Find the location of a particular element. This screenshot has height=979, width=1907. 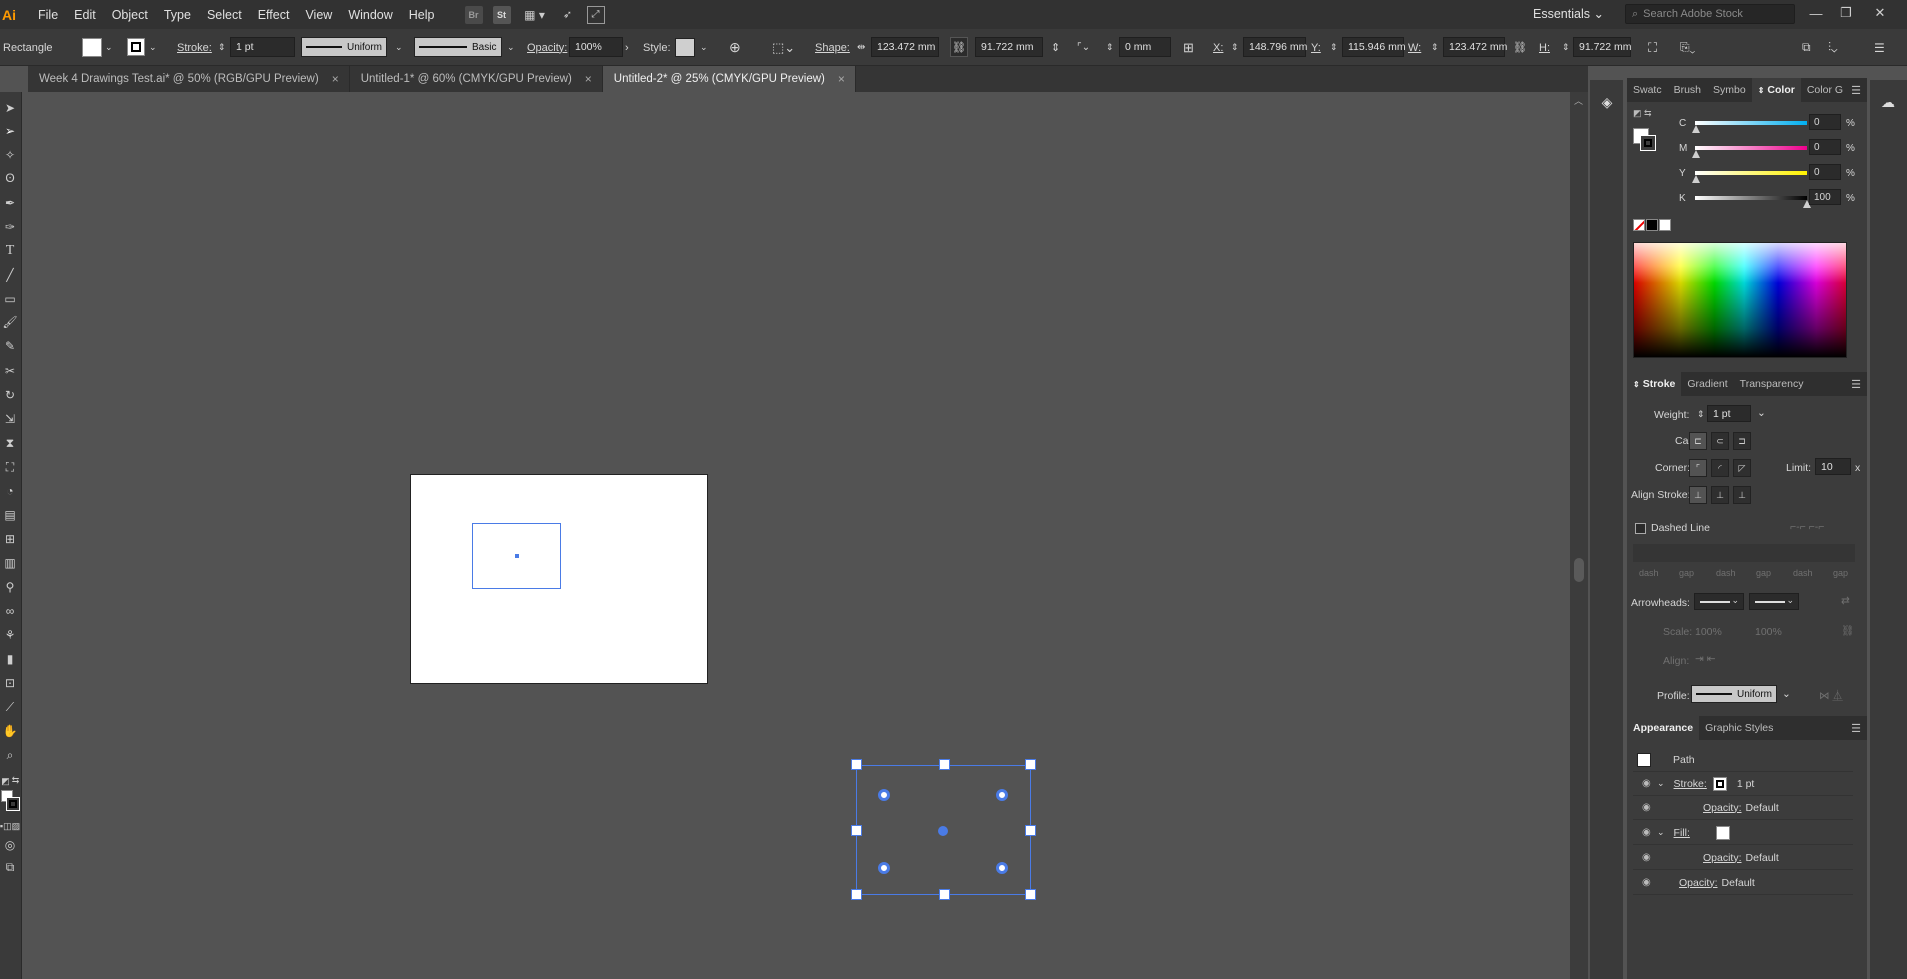

type-tool-icon: T is located at coordinates (10, 251).